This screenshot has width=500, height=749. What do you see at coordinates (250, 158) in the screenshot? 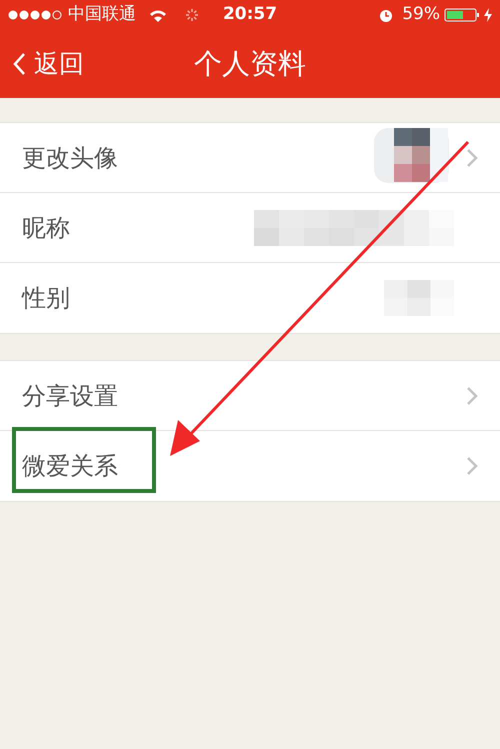
I see `settings-row: 更改头像` at bounding box center [250, 158].